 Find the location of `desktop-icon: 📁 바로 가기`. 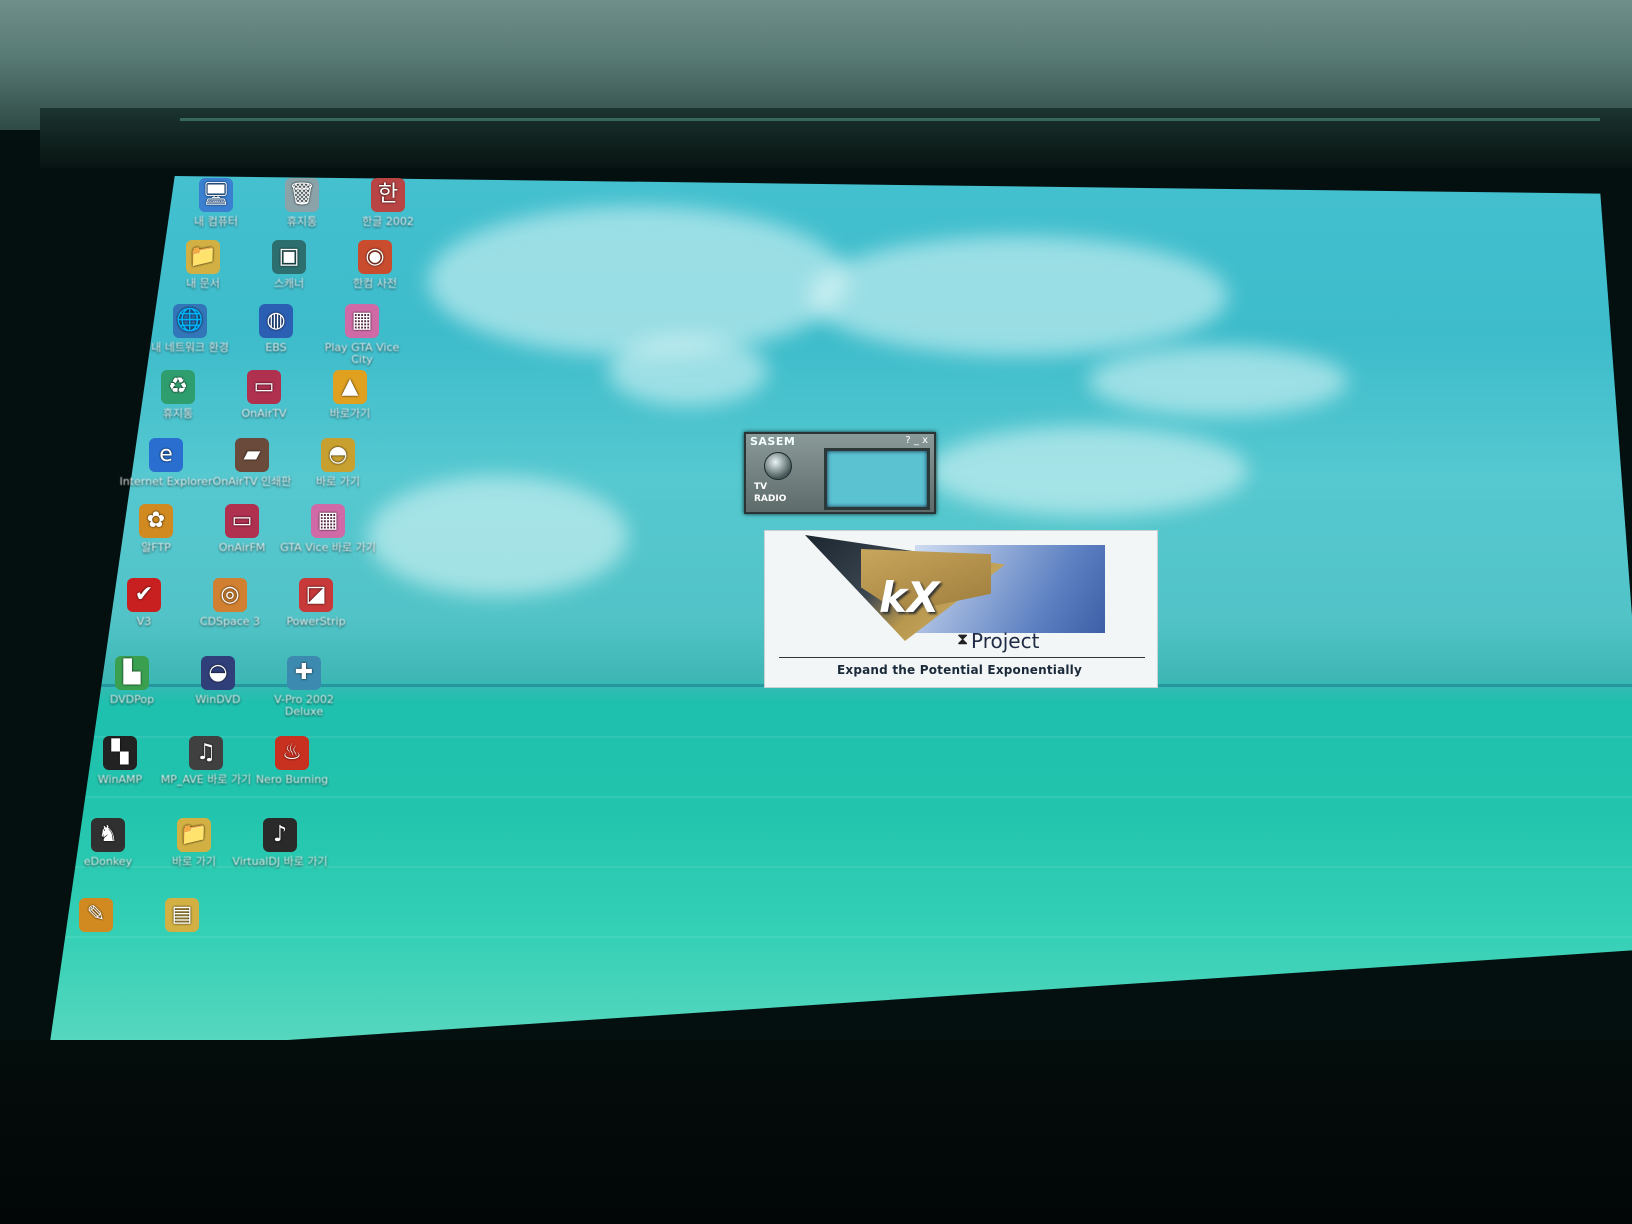

desktop-icon: 📁 바로 가기 is located at coordinates (194, 843).